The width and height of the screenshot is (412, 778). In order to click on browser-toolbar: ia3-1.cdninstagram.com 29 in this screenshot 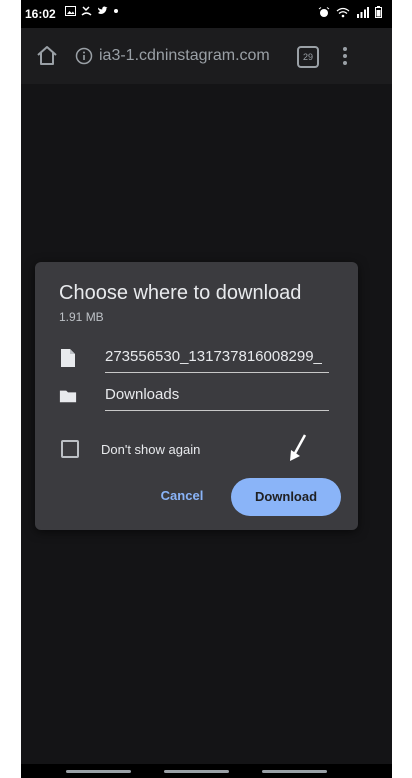, I will do `click(206, 56)`.